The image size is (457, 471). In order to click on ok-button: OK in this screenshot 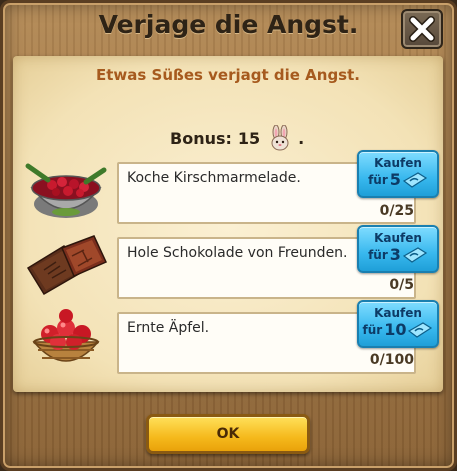, I will do `click(228, 434)`.